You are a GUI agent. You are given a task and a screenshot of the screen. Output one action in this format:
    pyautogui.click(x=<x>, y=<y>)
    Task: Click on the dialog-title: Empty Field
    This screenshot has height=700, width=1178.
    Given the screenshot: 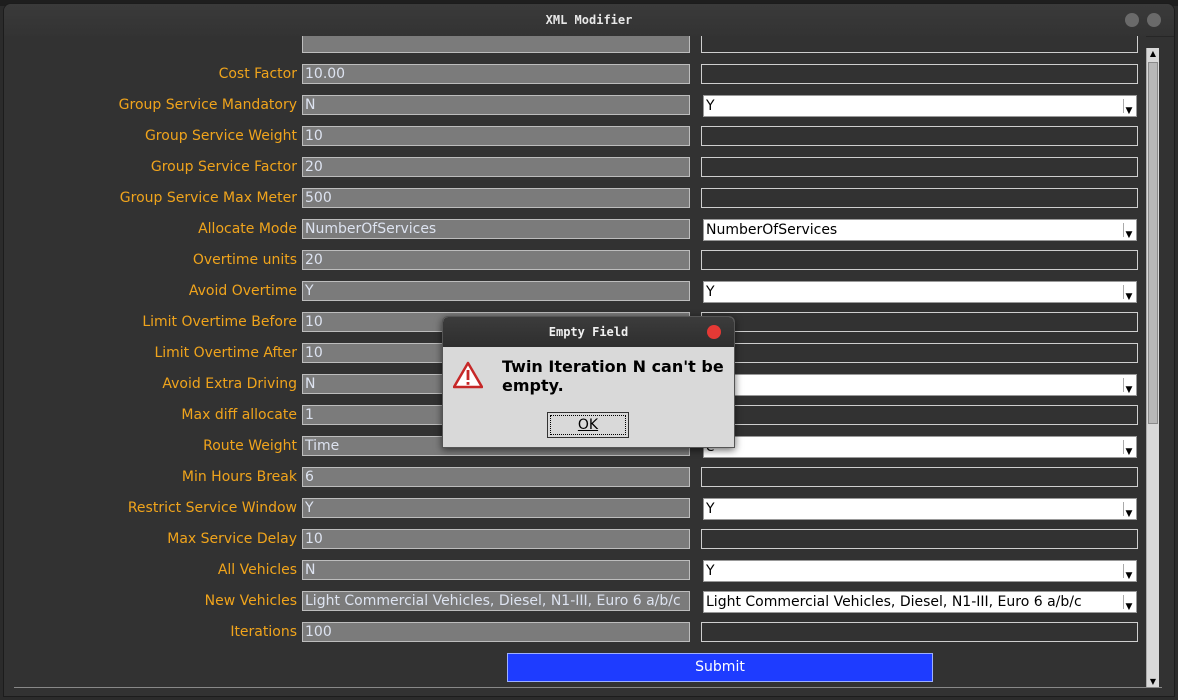 What is the action you would take?
    pyautogui.click(x=588, y=332)
    